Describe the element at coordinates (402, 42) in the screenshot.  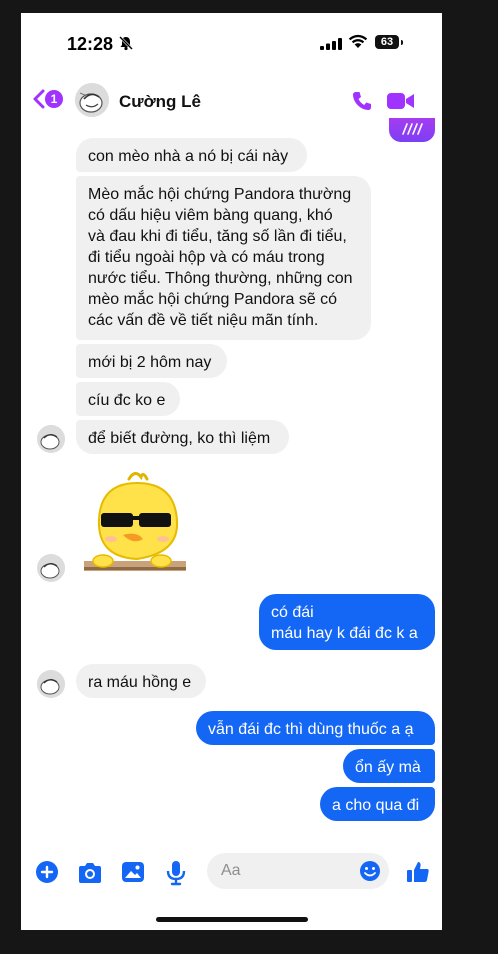
I see `battery-tip` at that location.